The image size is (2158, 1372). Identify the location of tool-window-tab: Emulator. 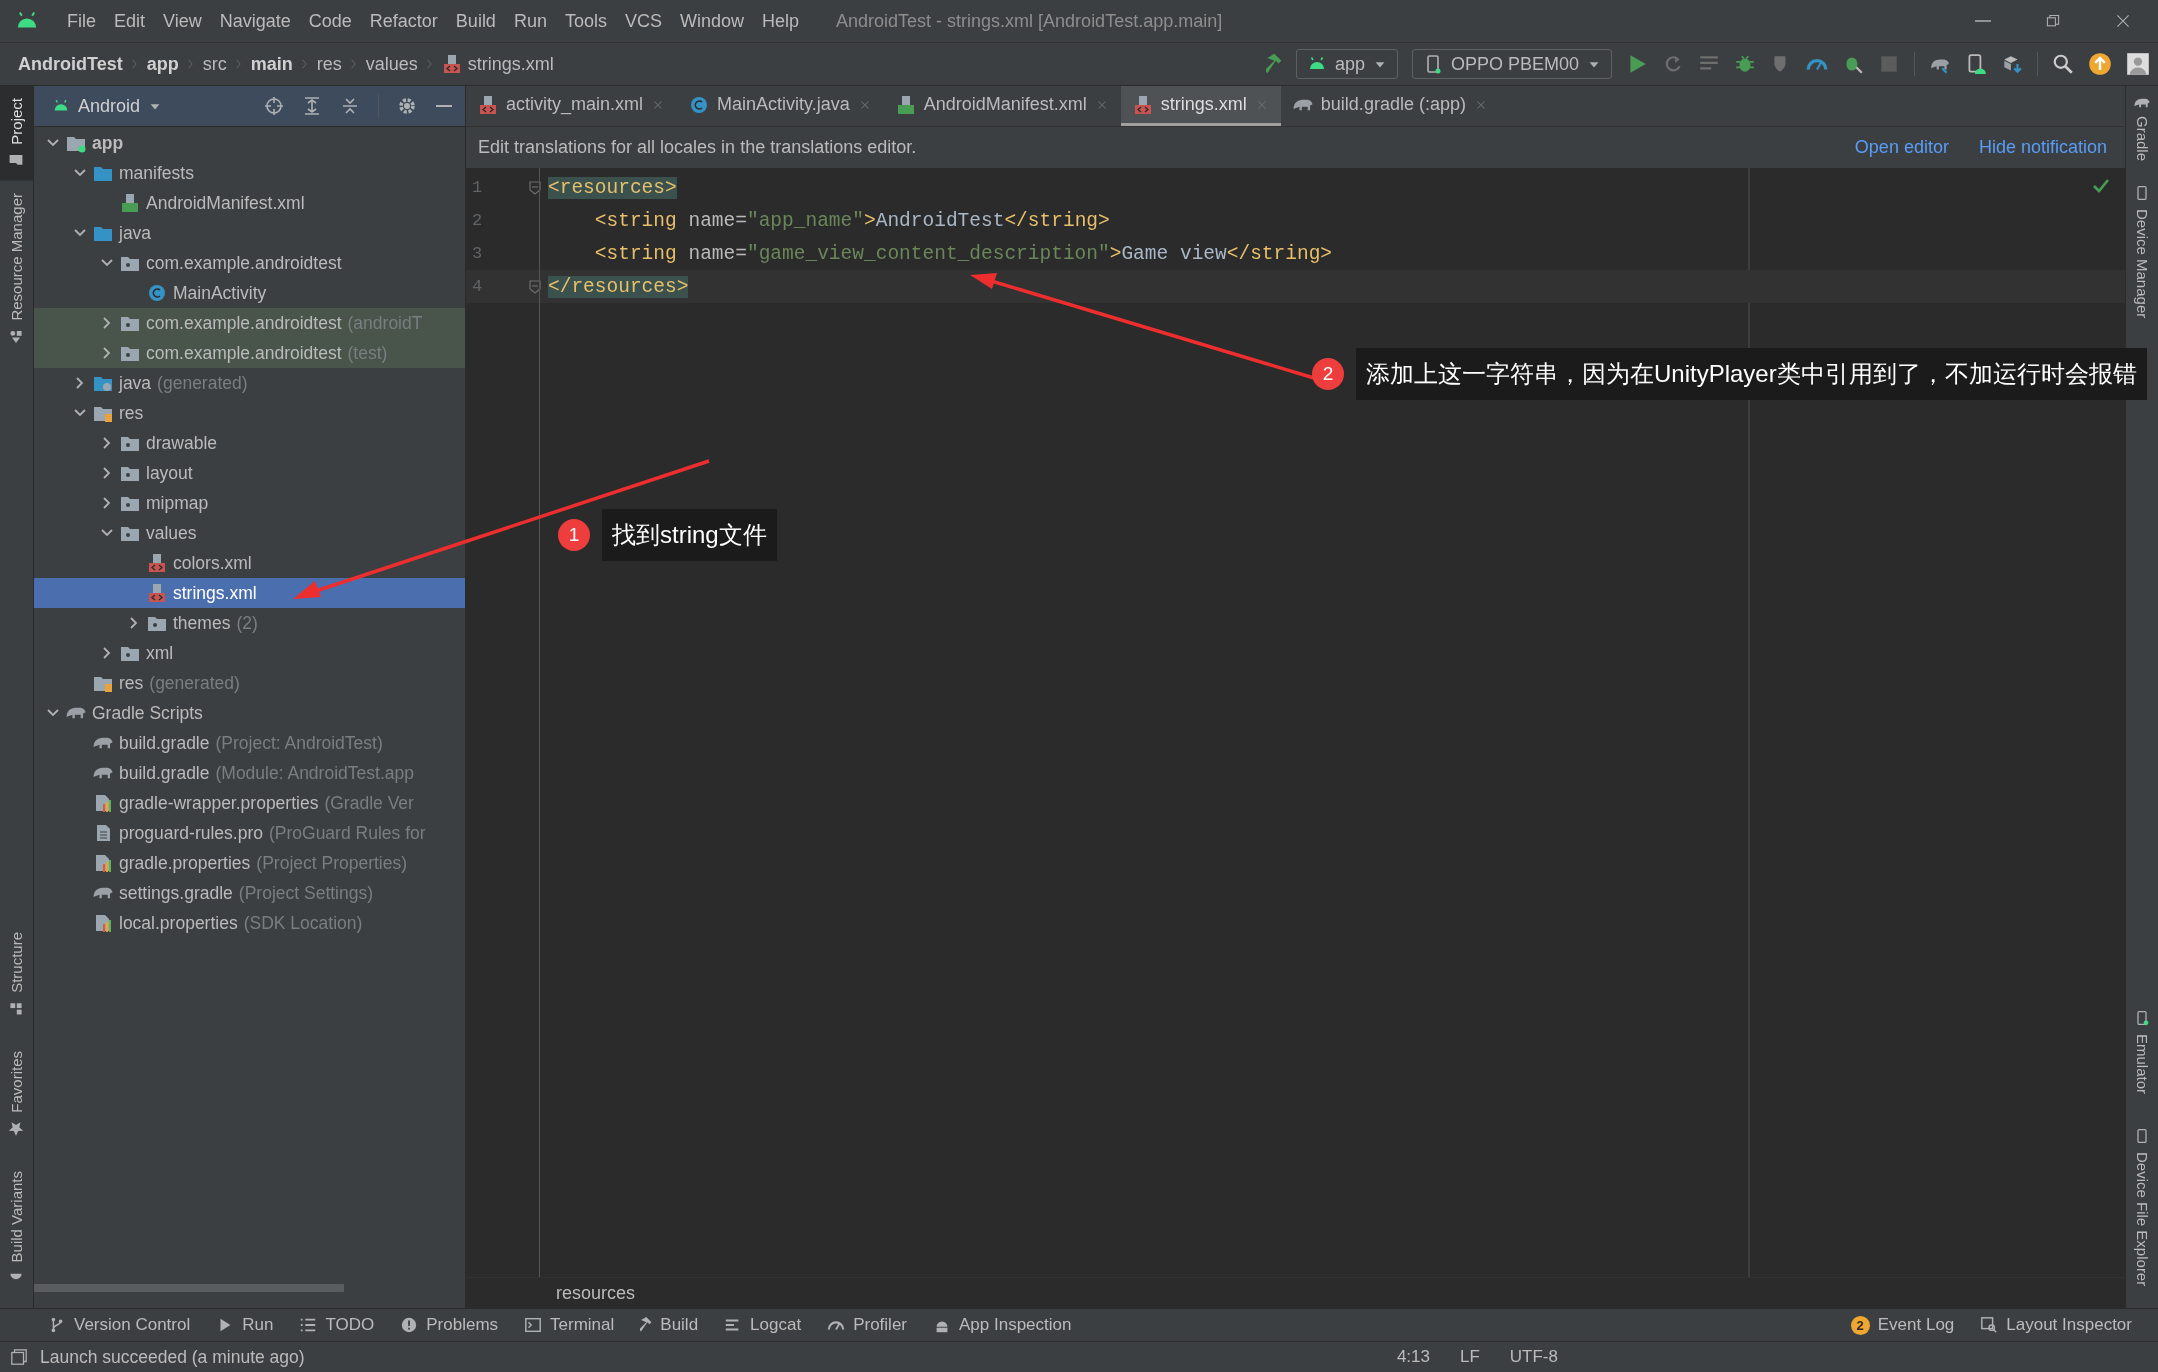
(2142, 1051).